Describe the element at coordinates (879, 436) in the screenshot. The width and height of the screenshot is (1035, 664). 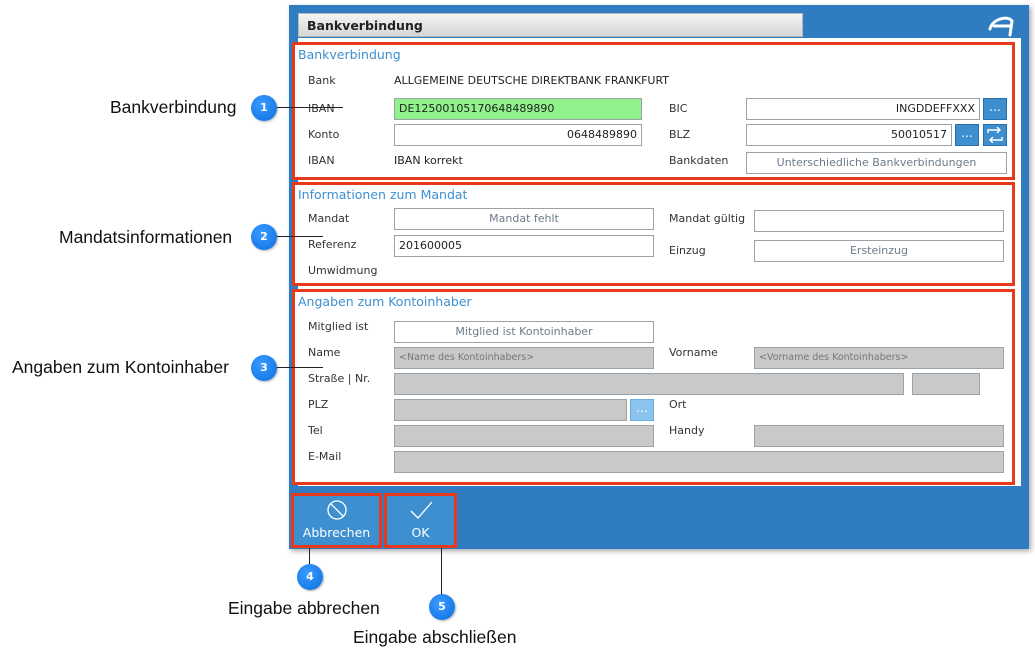
I see `handy-input` at that location.